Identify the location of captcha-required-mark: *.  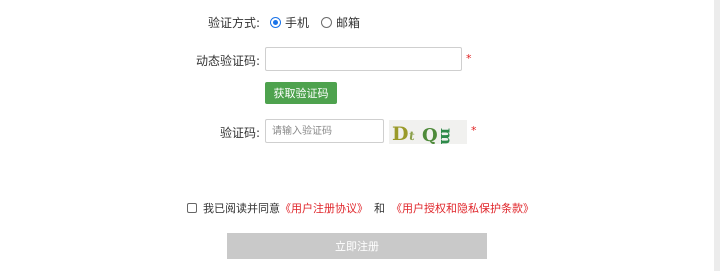
(474, 130).